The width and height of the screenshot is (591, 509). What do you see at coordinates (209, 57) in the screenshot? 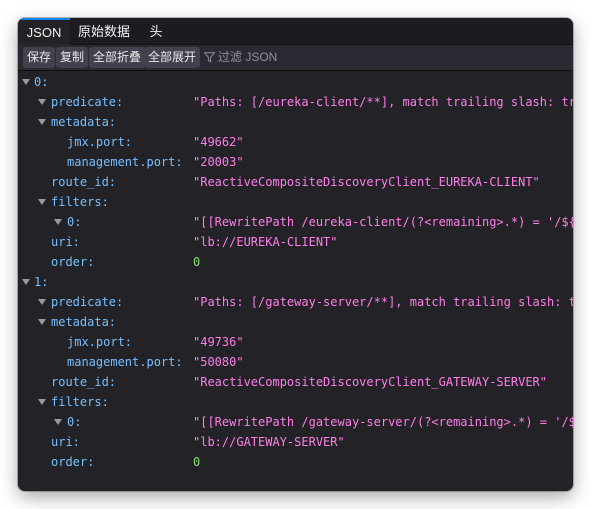
I see `filter-icon` at bounding box center [209, 57].